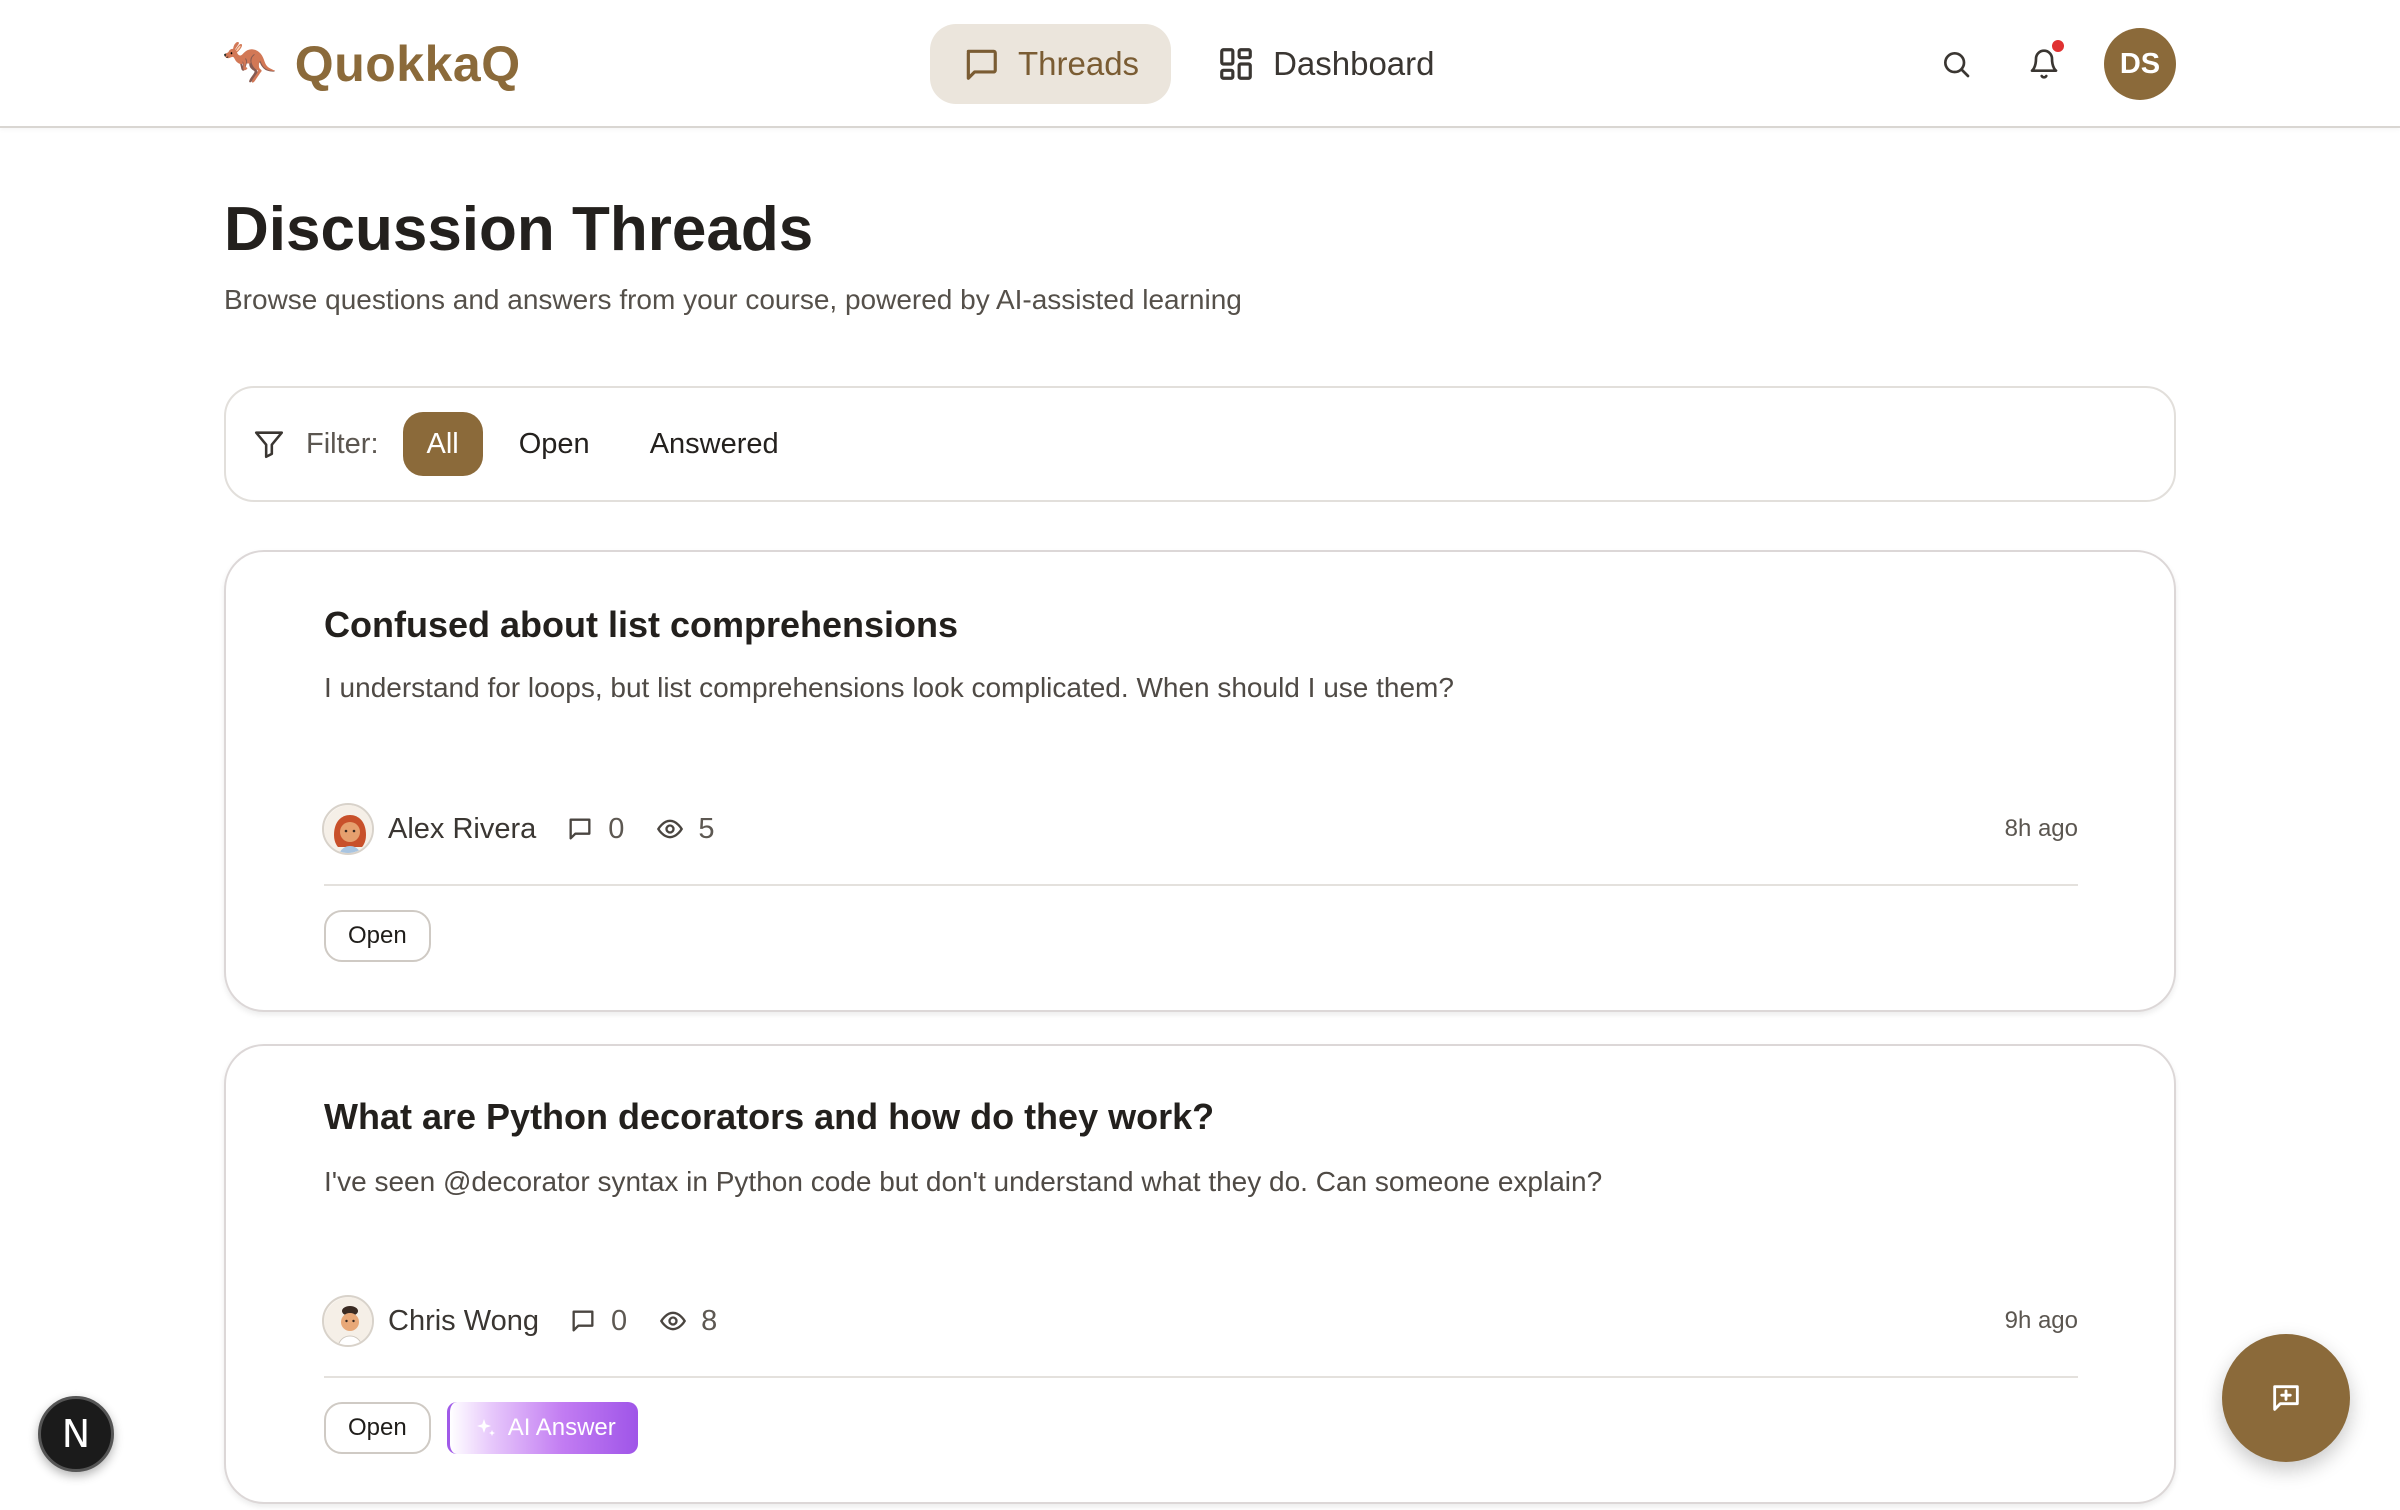 The image size is (2400, 1510). I want to click on top-navigation-bar: 🦘 QuokkaQ Threads Dashboard DS, so click(1200, 64).